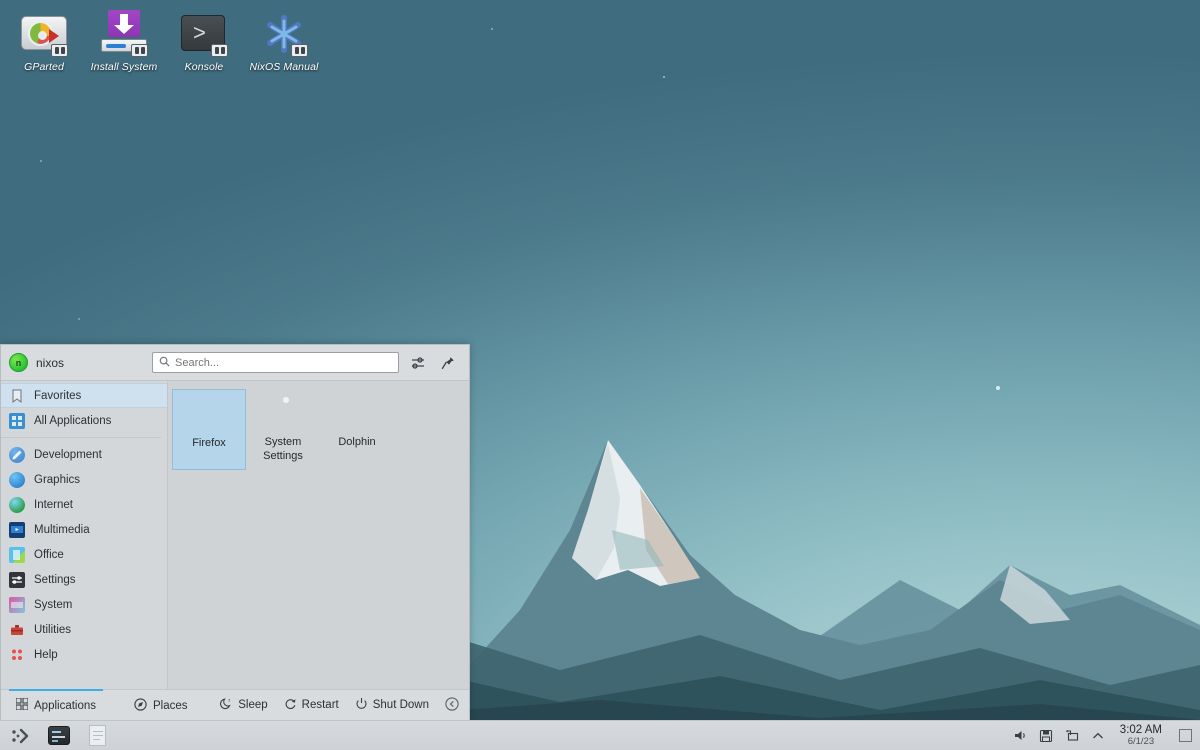 Image resolution: width=1200 pixels, height=750 pixels. What do you see at coordinates (318, 535) in the screenshot?
I see `launcher-app-grid: Firefox System Settings Dolphin` at bounding box center [318, 535].